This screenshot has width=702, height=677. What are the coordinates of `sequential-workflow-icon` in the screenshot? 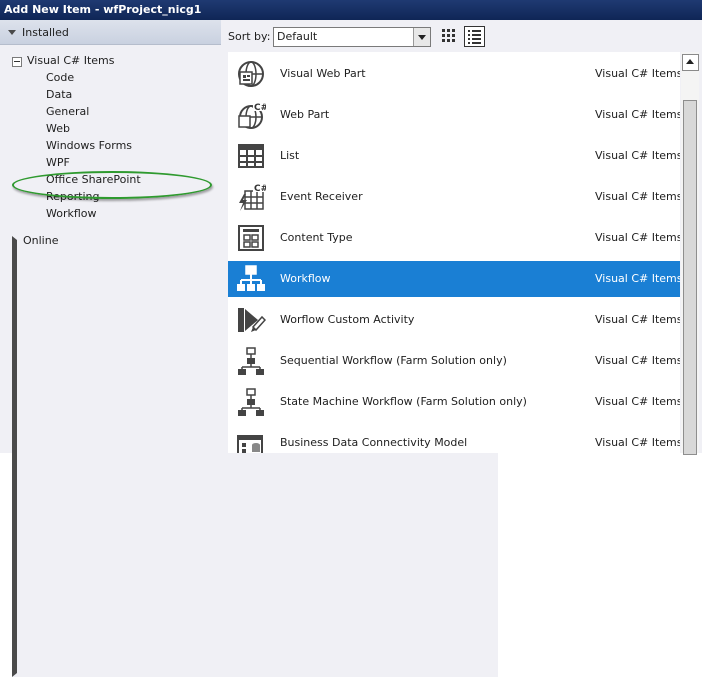 It's located at (251, 361).